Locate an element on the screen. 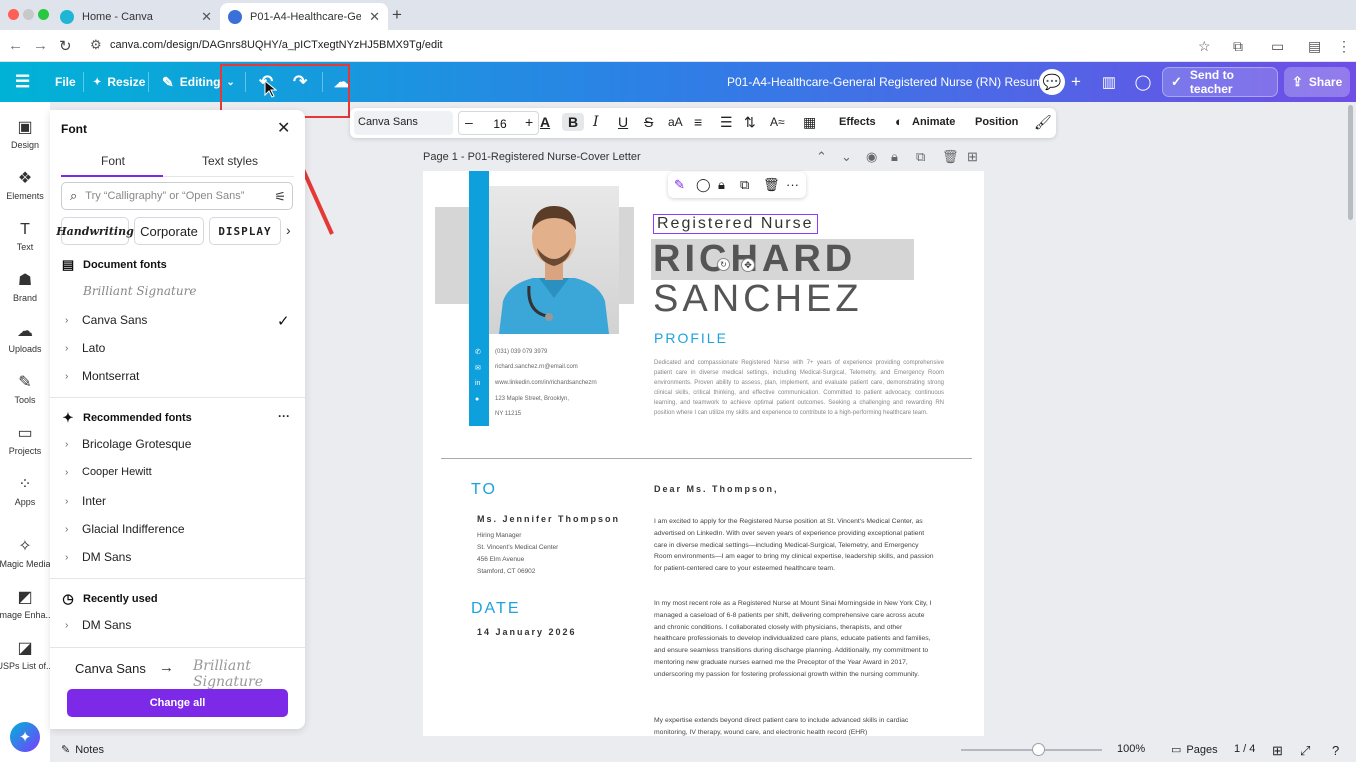  italic-icon: I is located at coordinates (596, 122).